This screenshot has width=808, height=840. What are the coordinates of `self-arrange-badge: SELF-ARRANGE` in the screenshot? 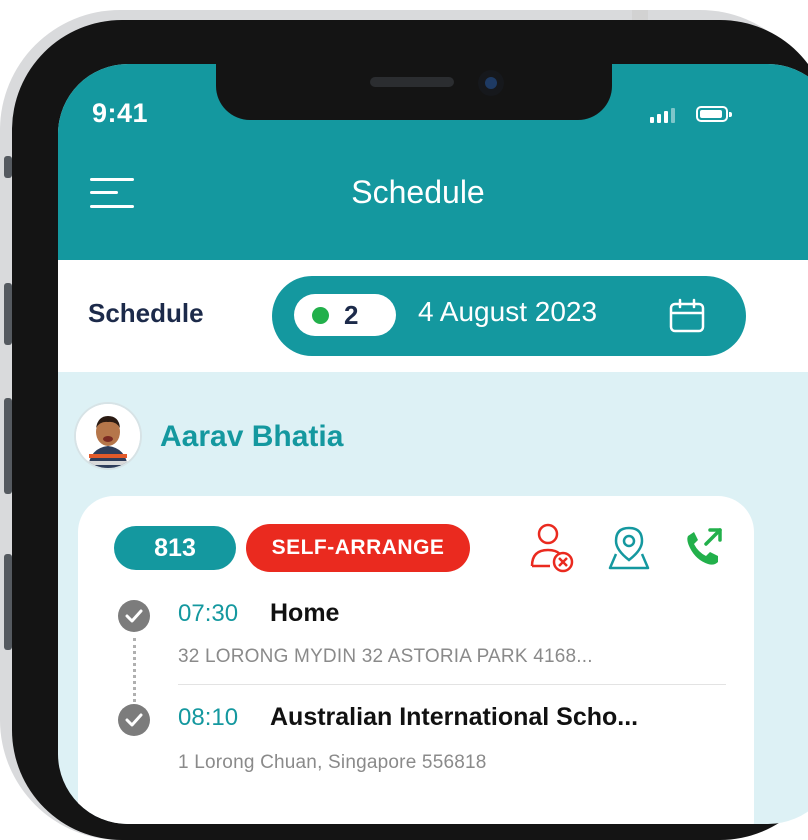 It's located at (358, 548).